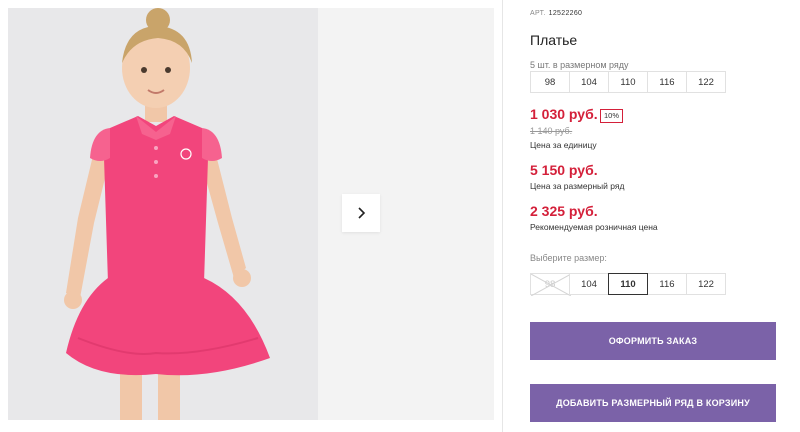 Image resolution: width=800 pixels, height=432 pixels. I want to click on article-number: АРТ. 12522260, so click(556, 13).